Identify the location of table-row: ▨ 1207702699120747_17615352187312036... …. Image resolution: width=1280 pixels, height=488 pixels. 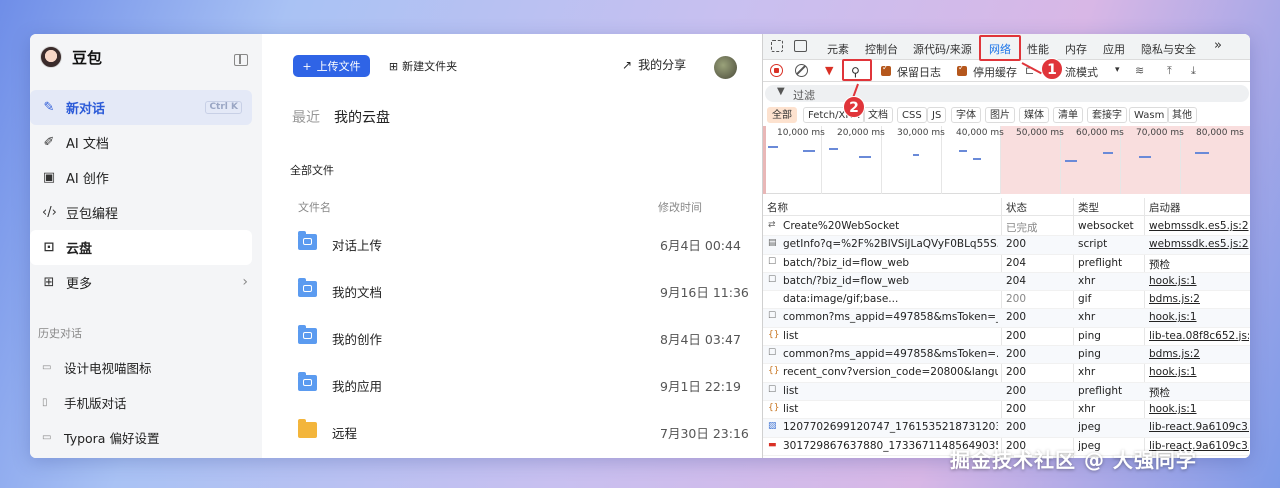
(1006, 428).